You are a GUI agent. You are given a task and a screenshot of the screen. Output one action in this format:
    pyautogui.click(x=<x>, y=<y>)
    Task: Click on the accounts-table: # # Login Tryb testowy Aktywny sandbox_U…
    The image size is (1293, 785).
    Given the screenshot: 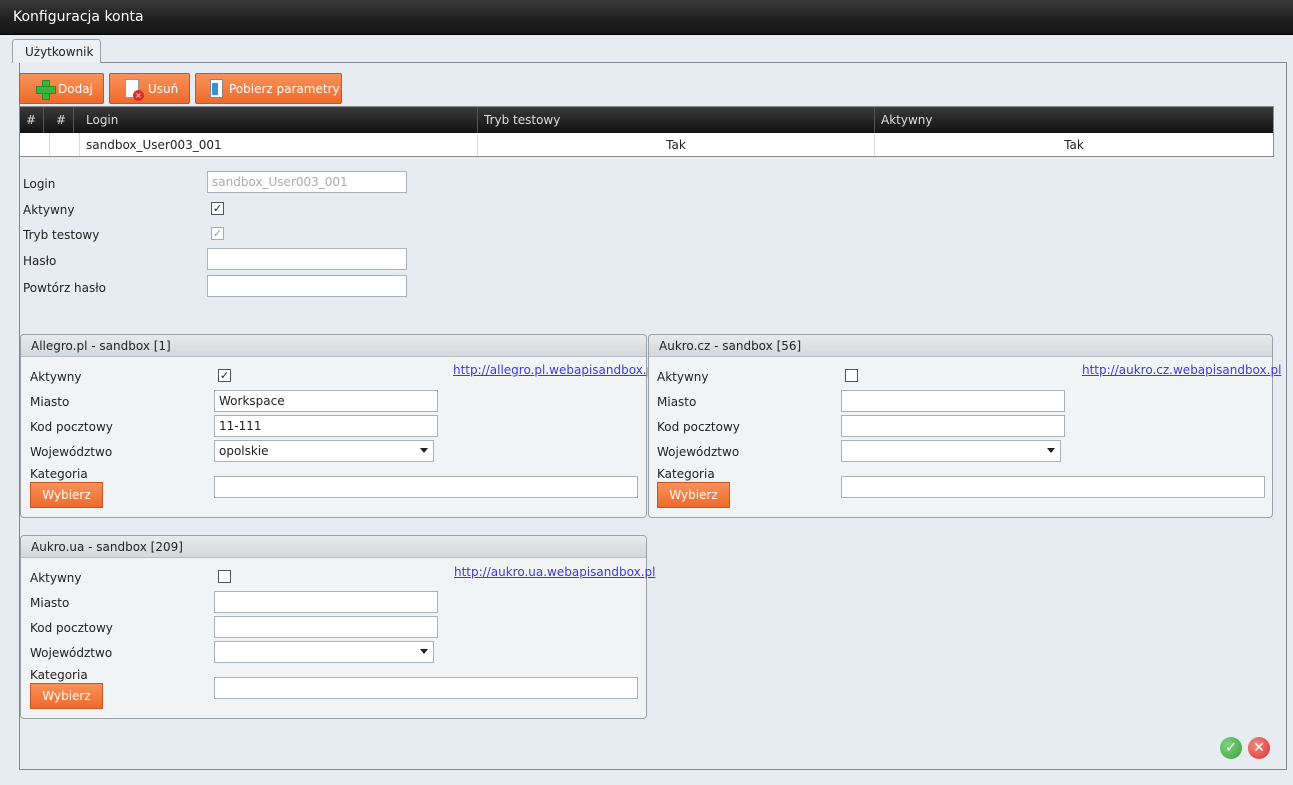 What is the action you would take?
    pyautogui.click(x=646, y=131)
    